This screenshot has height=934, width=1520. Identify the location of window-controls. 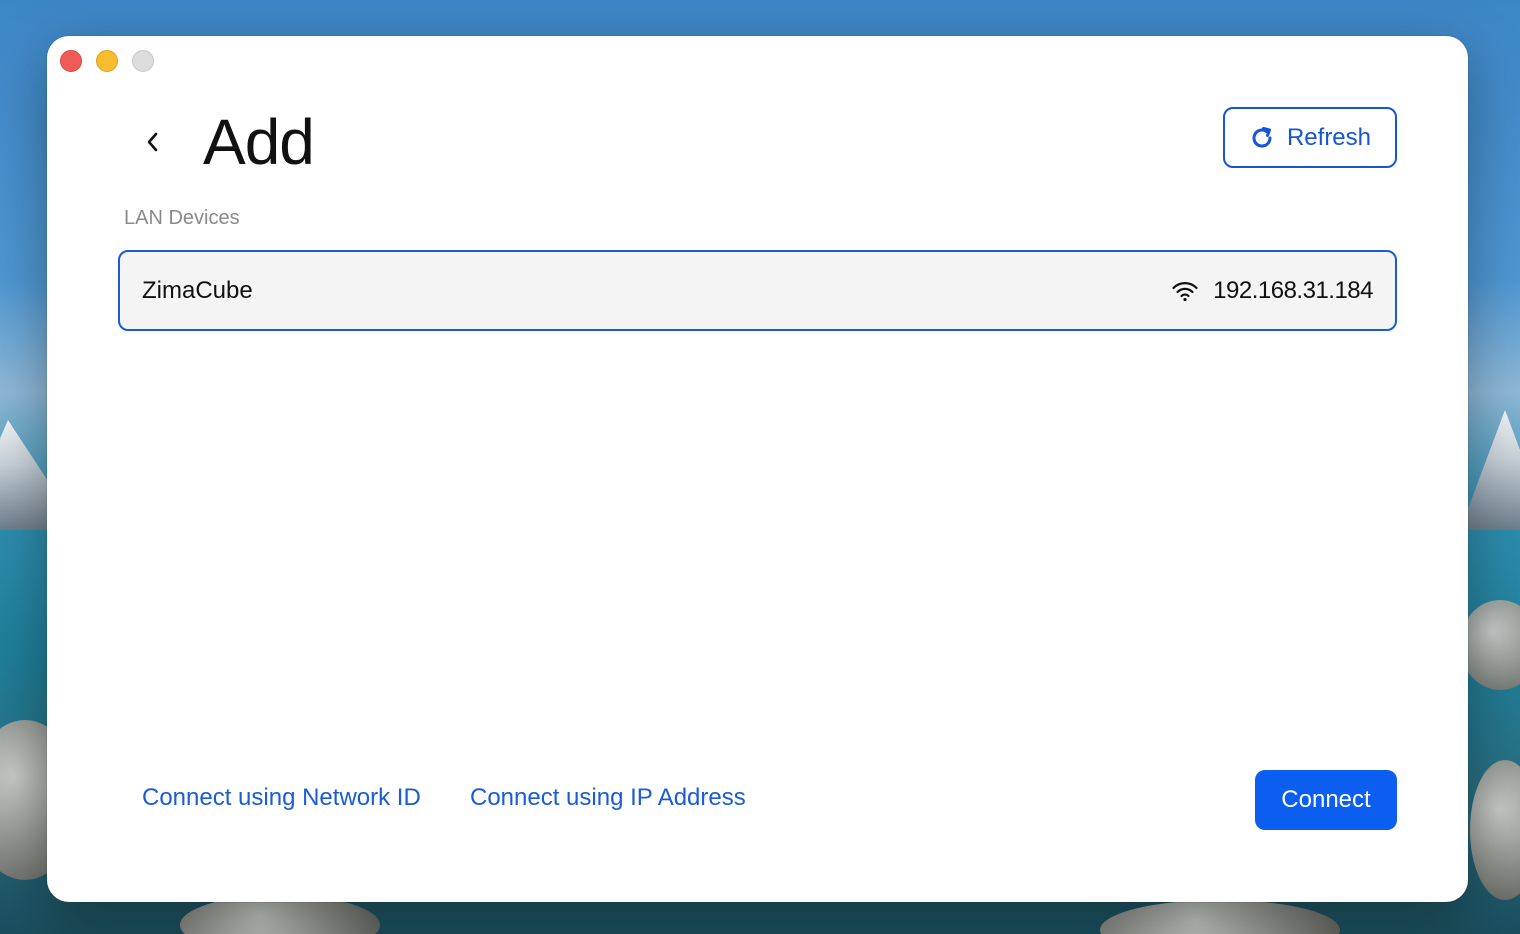
(107, 61).